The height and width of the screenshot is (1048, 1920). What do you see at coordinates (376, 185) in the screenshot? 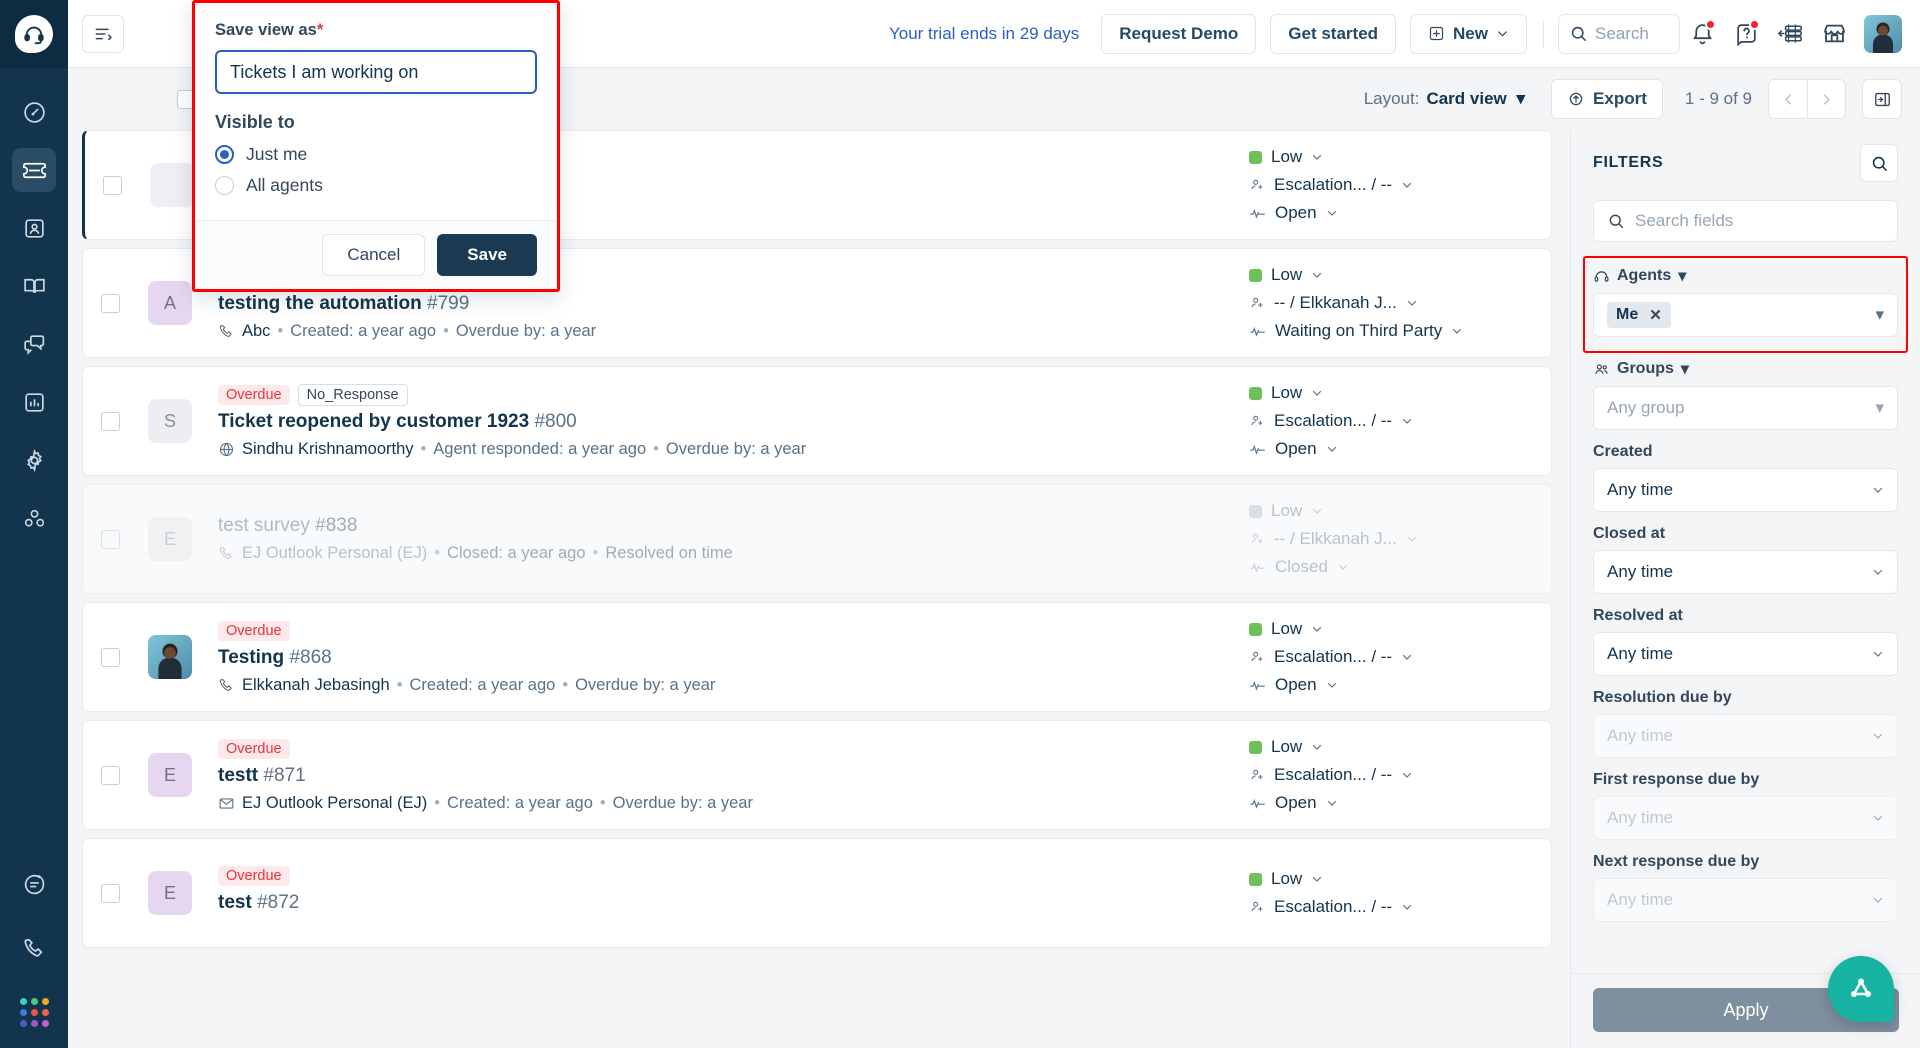
I see `visible-to-all-agents: All agents` at bounding box center [376, 185].